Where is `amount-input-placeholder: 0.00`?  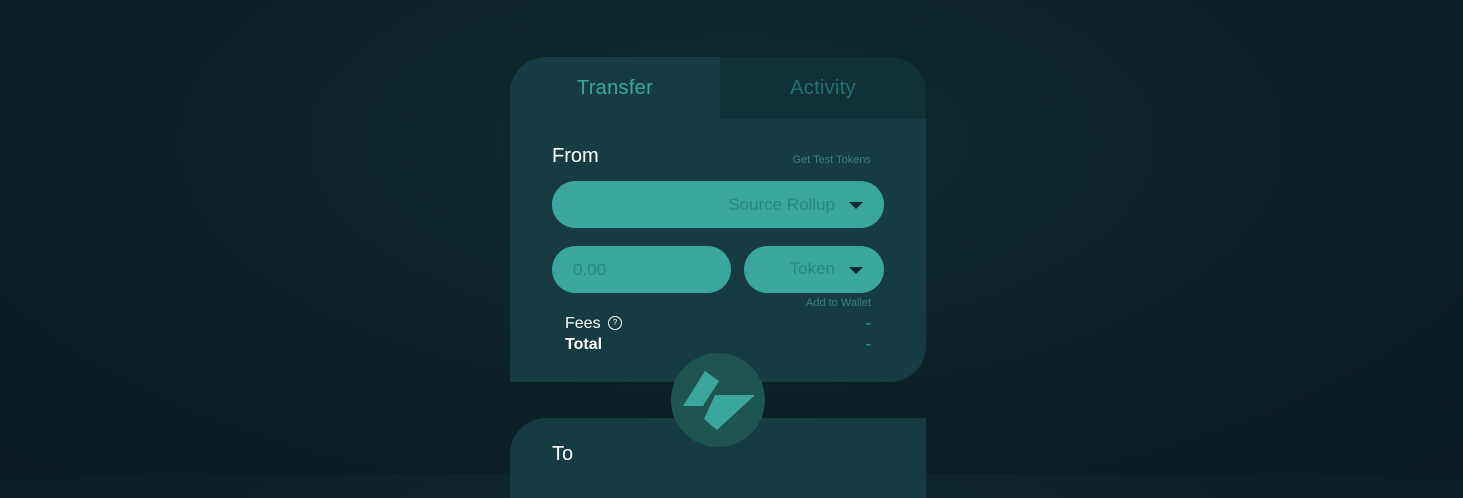
amount-input-placeholder: 0.00 is located at coordinates (590, 269).